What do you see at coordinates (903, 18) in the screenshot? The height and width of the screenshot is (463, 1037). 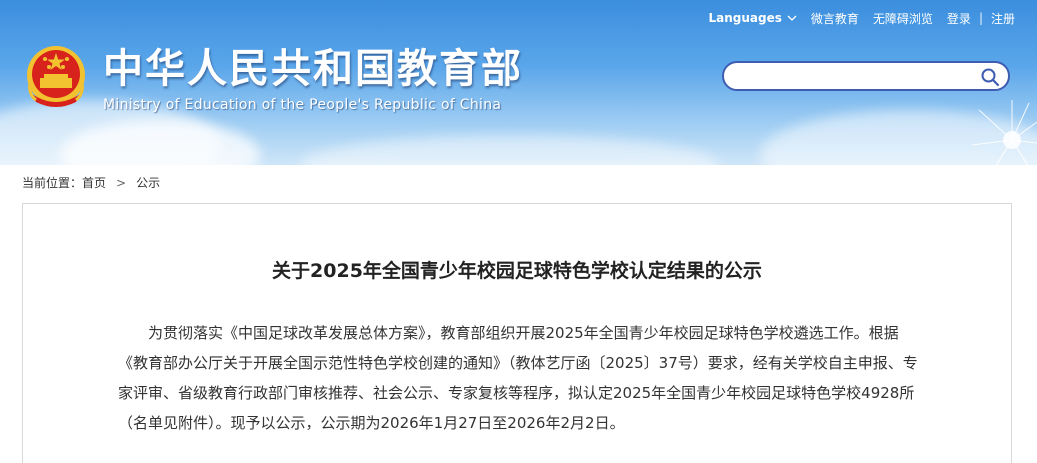 I see `accessible-browsing-link: 无障碍浏览` at bounding box center [903, 18].